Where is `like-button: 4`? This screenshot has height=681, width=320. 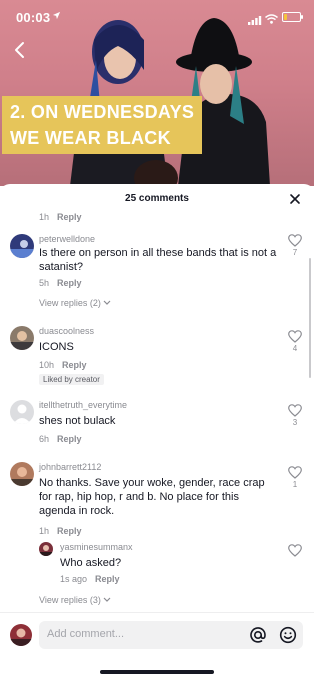
like-button: 4 is located at coordinates (295, 341).